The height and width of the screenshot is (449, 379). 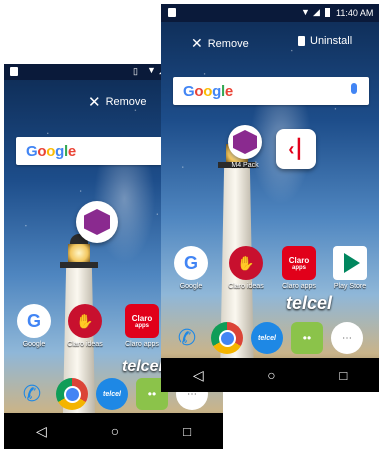 I want to click on headset-arrow-icon: ‹⎮, so click(x=296, y=149).